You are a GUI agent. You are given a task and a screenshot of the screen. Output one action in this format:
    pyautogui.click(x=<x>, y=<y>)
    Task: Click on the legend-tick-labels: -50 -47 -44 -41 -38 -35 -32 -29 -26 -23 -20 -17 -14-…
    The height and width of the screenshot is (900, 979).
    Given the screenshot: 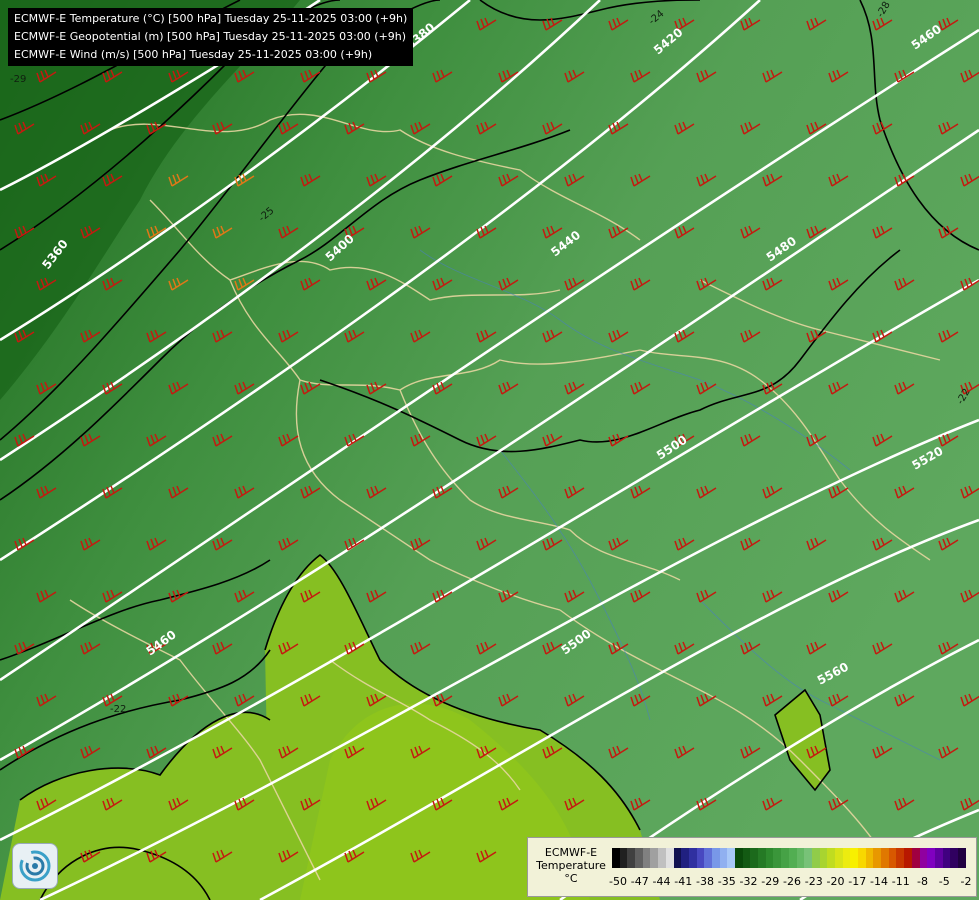 What is the action you would take?
    pyautogui.click(x=790, y=882)
    